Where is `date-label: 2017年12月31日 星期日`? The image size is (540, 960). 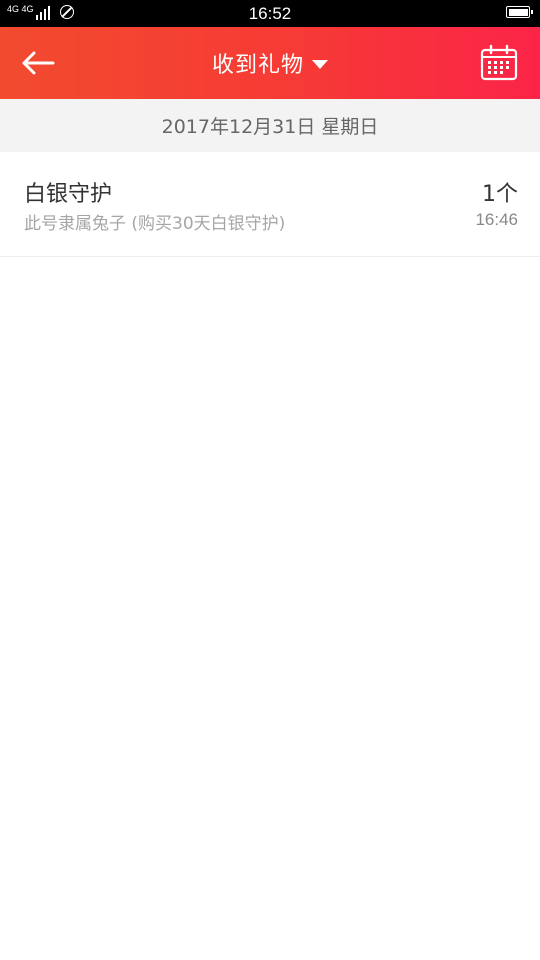
date-label: 2017年12月31日 星期日 is located at coordinates (270, 127).